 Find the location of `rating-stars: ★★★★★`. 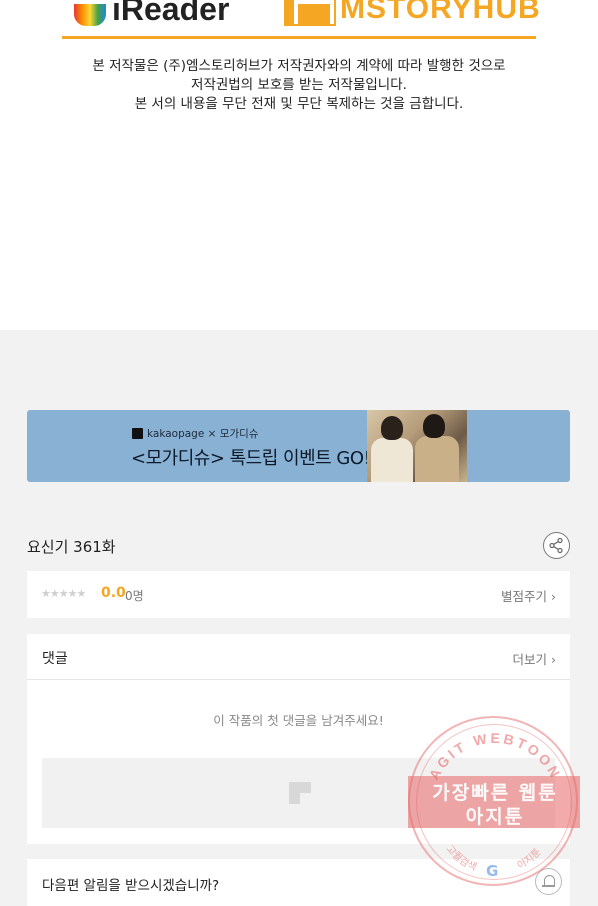

rating-stars: ★★★★★ is located at coordinates (63, 593).